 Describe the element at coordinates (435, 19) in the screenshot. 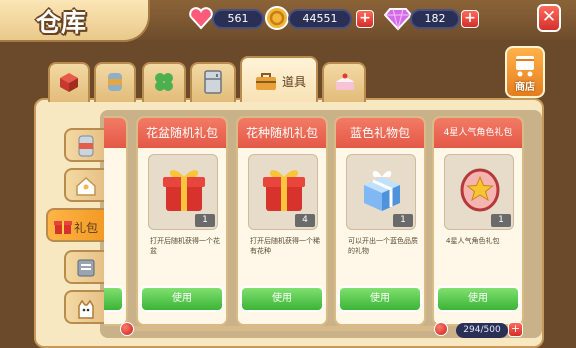

I see `gems-counter: 182` at that location.